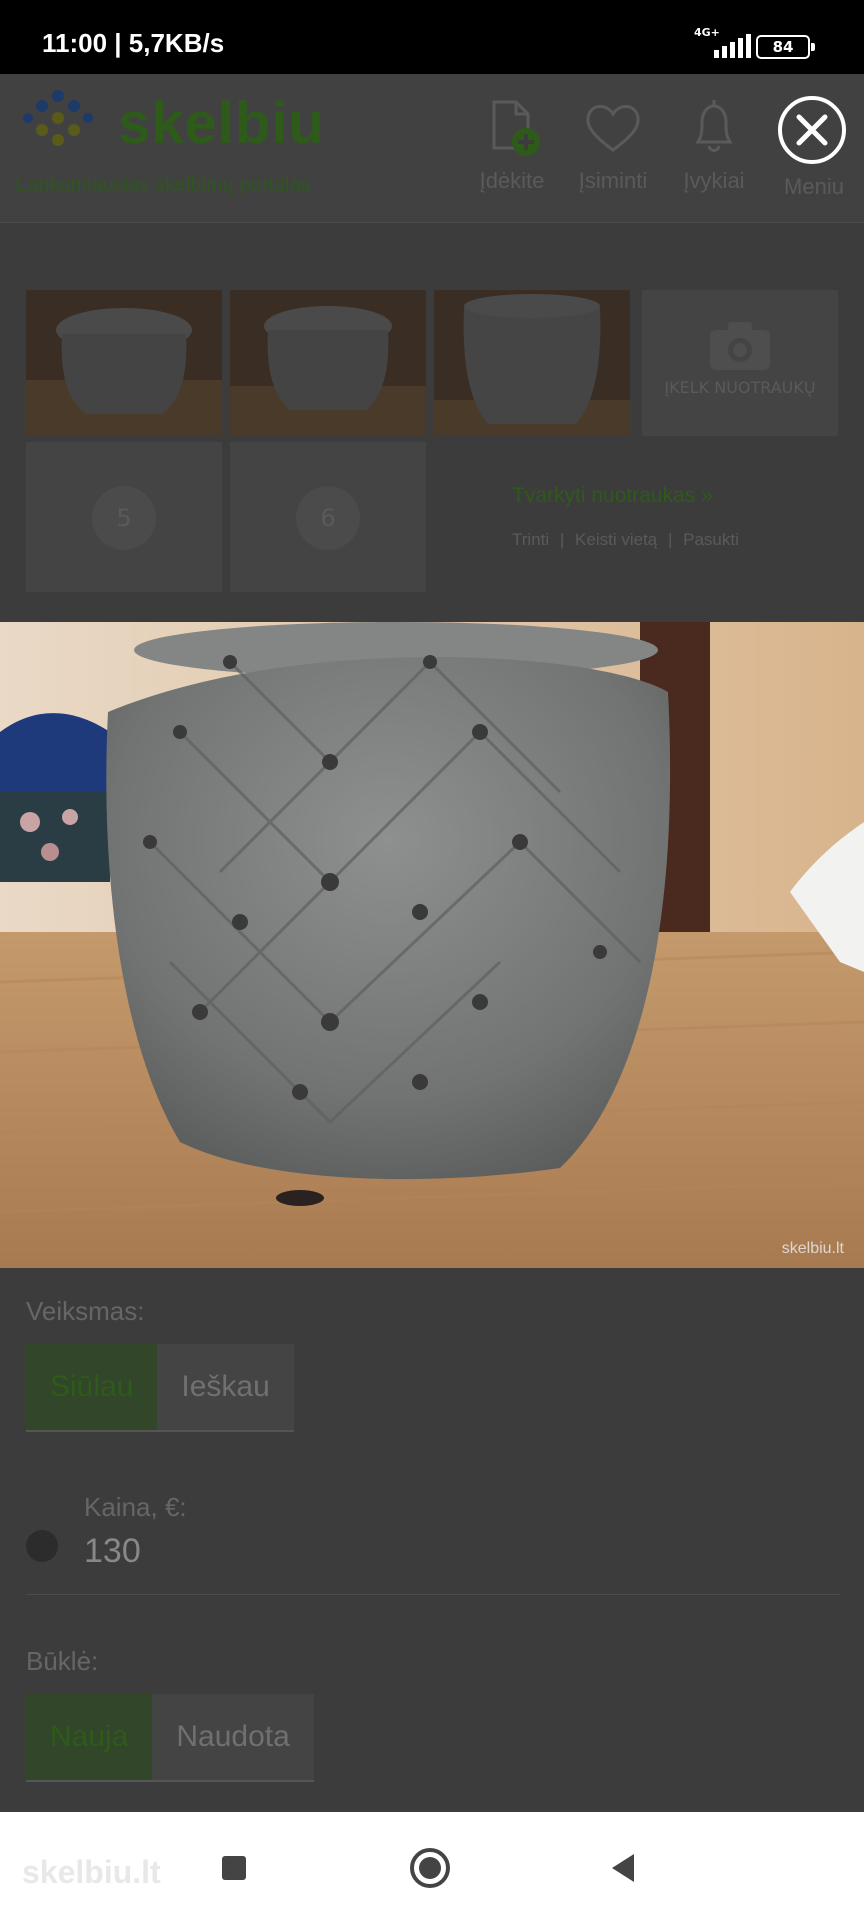 Image resolution: width=864 pixels, height=1920 pixels. I want to click on divider, so click(433, 1594).